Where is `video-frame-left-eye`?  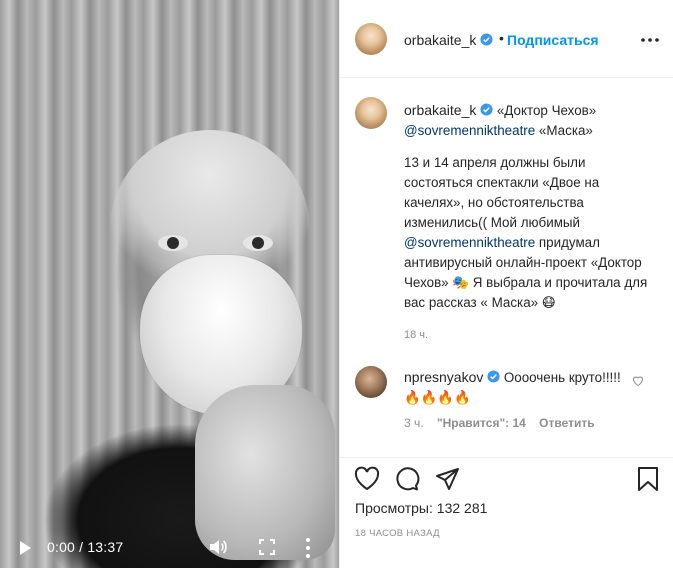
video-frame-left-eye is located at coordinates (173, 243).